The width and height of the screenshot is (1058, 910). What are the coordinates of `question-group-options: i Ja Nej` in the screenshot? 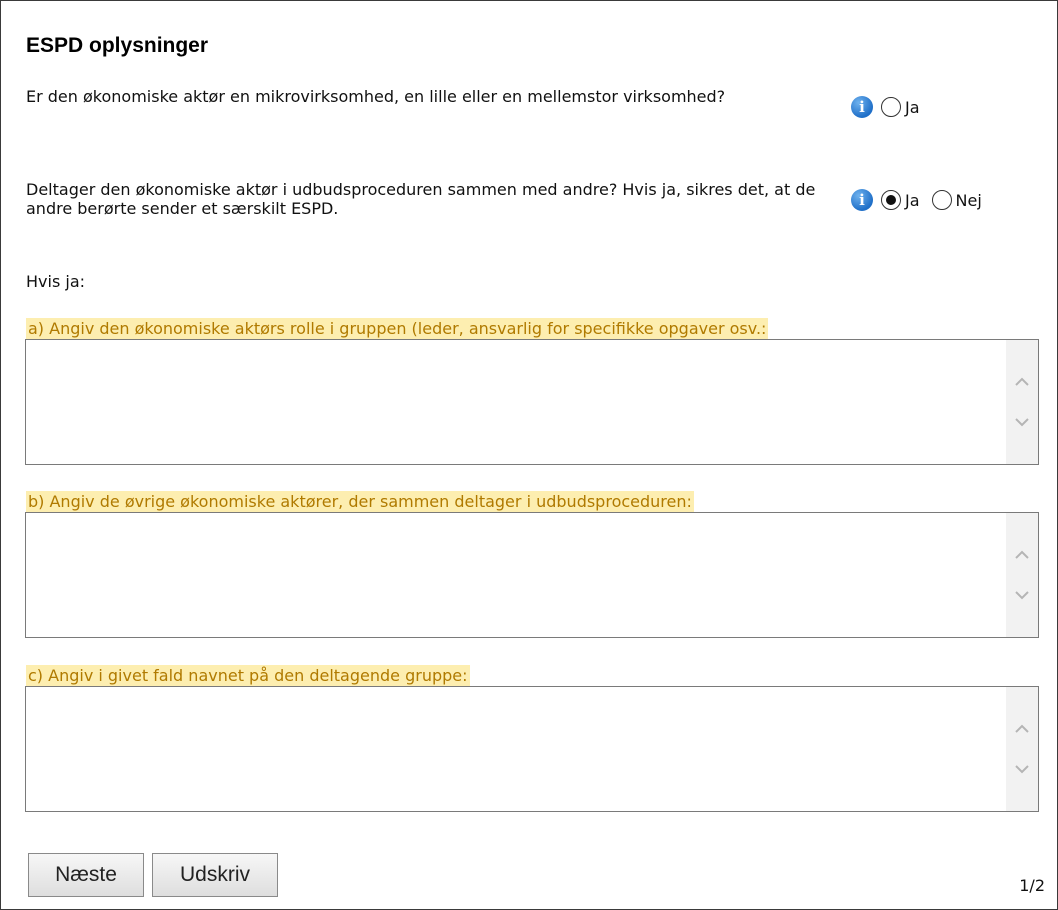 It's located at (922, 200).